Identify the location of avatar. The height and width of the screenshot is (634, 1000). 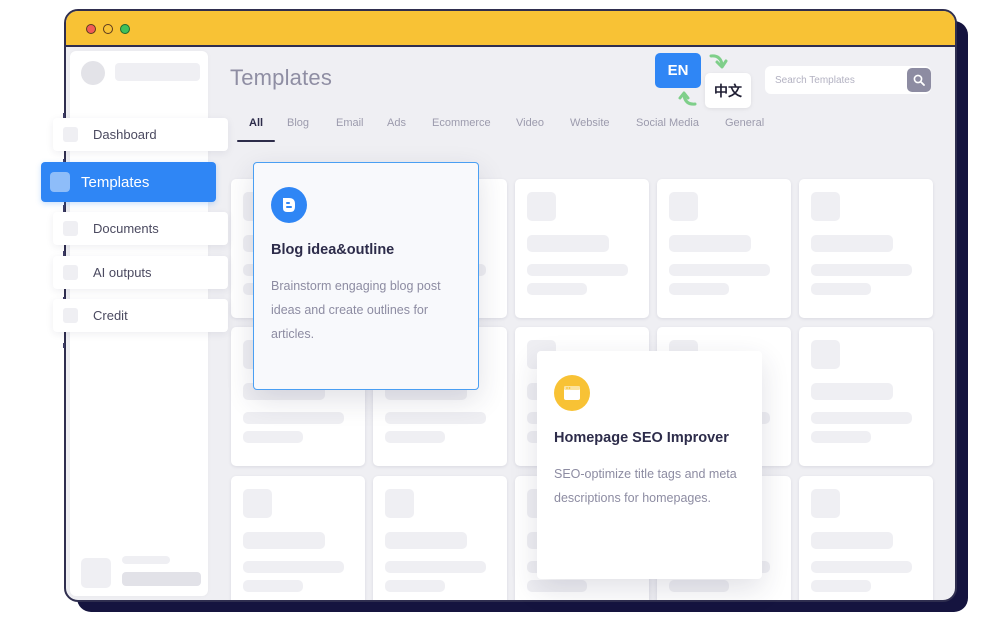
(93, 73).